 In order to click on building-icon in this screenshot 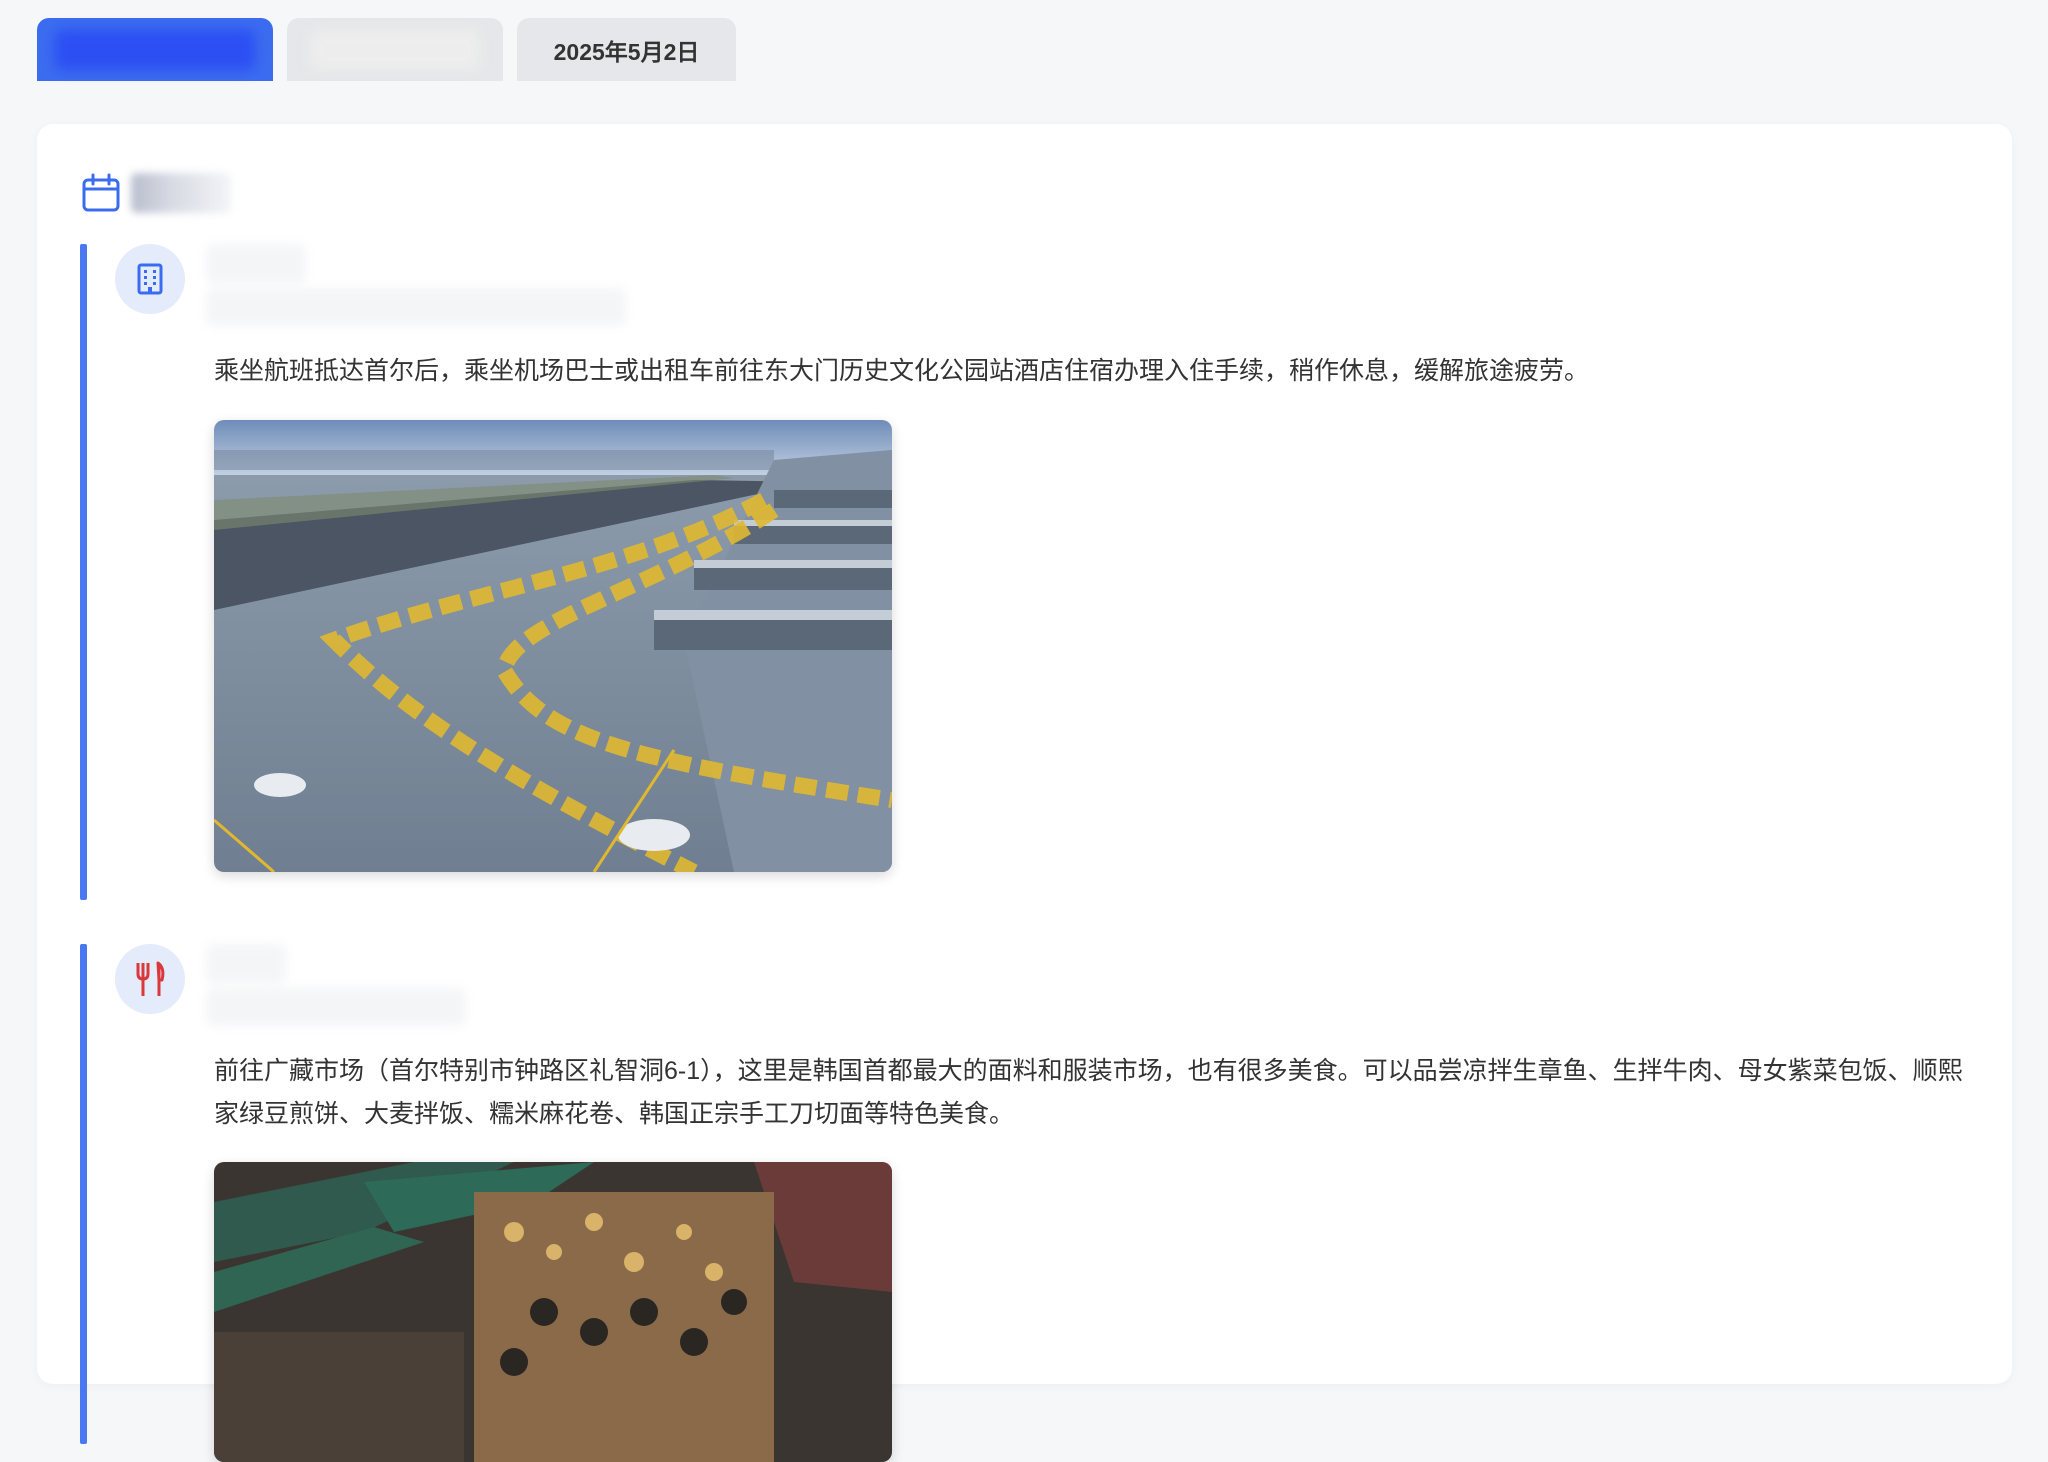, I will do `click(150, 279)`.